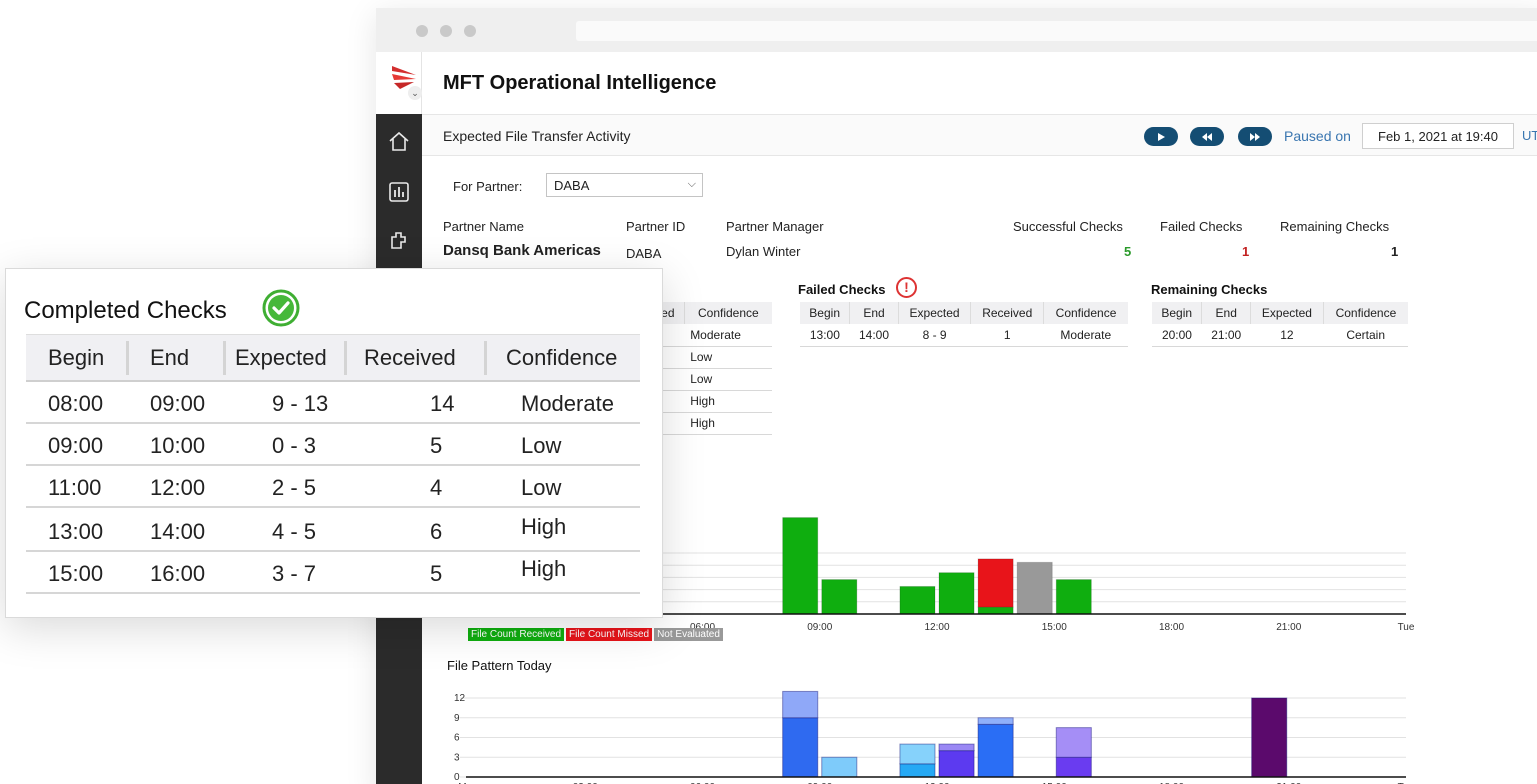 The width and height of the screenshot is (1537, 784). I want to click on table-row: 13:00 14:00 4 - 5 6 High, so click(333, 531).